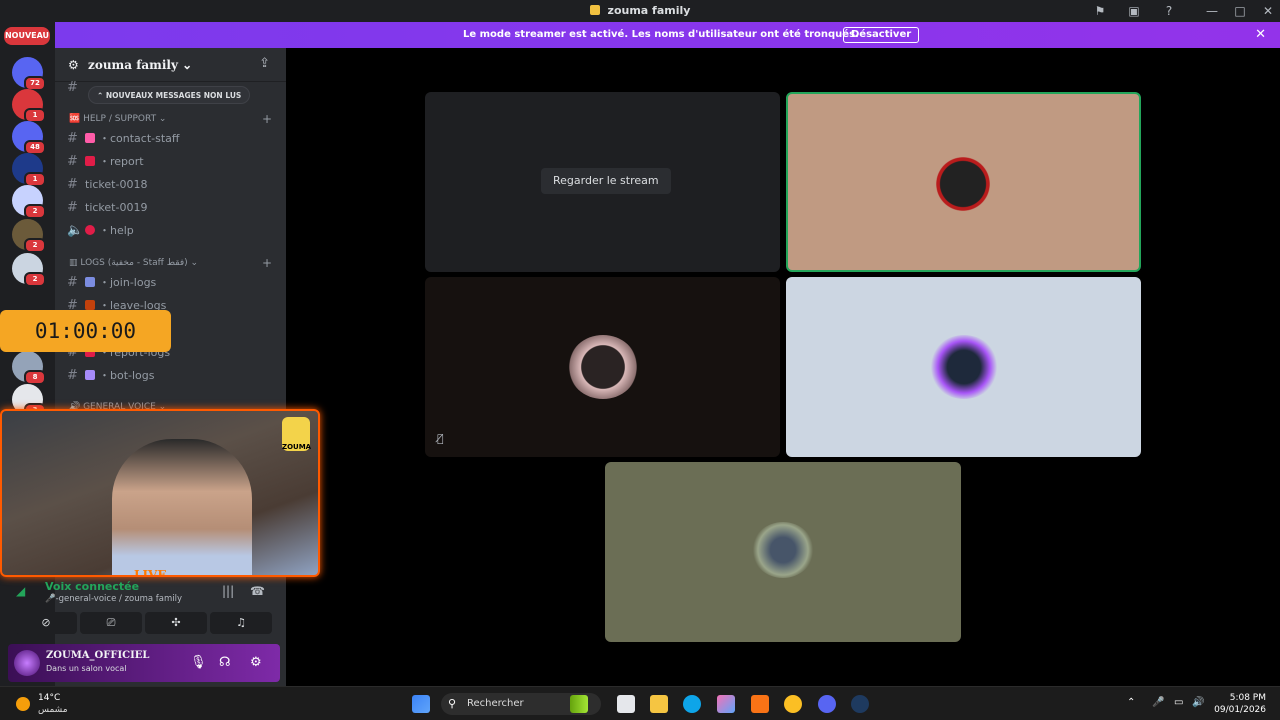 The height and width of the screenshot is (720, 1280). Describe the element at coordinates (1240, 710) in the screenshot. I see `clock-date: 09/01/2026` at that location.